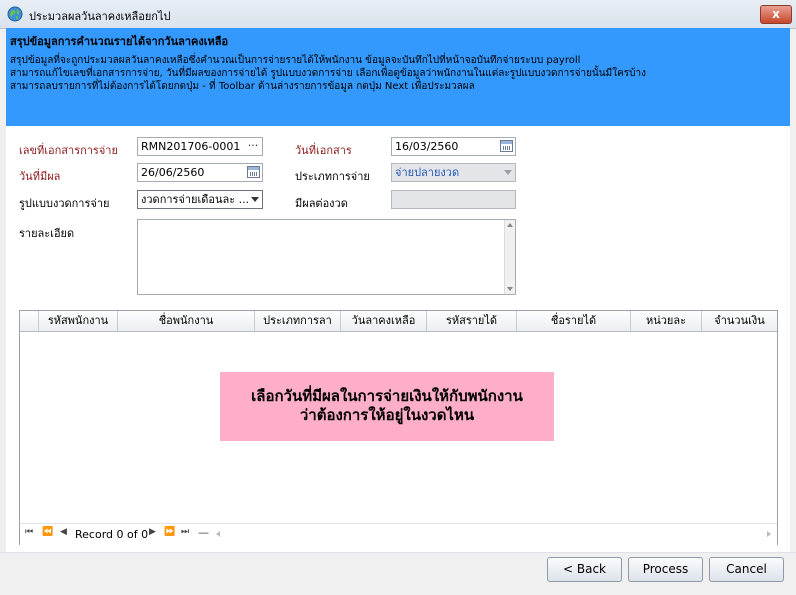 The image size is (796, 595). What do you see at coordinates (298, 321) in the screenshot?
I see `column-header: ประเภทการลา` at bounding box center [298, 321].